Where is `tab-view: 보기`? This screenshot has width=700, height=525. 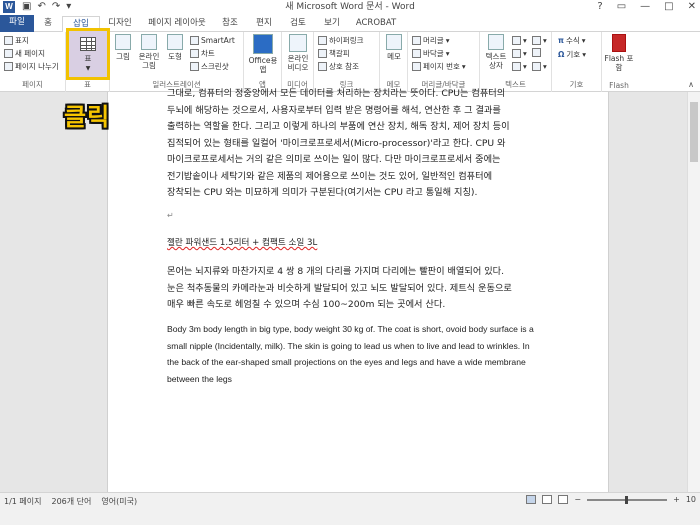 tab-view: 보기 is located at coordinates (332, 24).